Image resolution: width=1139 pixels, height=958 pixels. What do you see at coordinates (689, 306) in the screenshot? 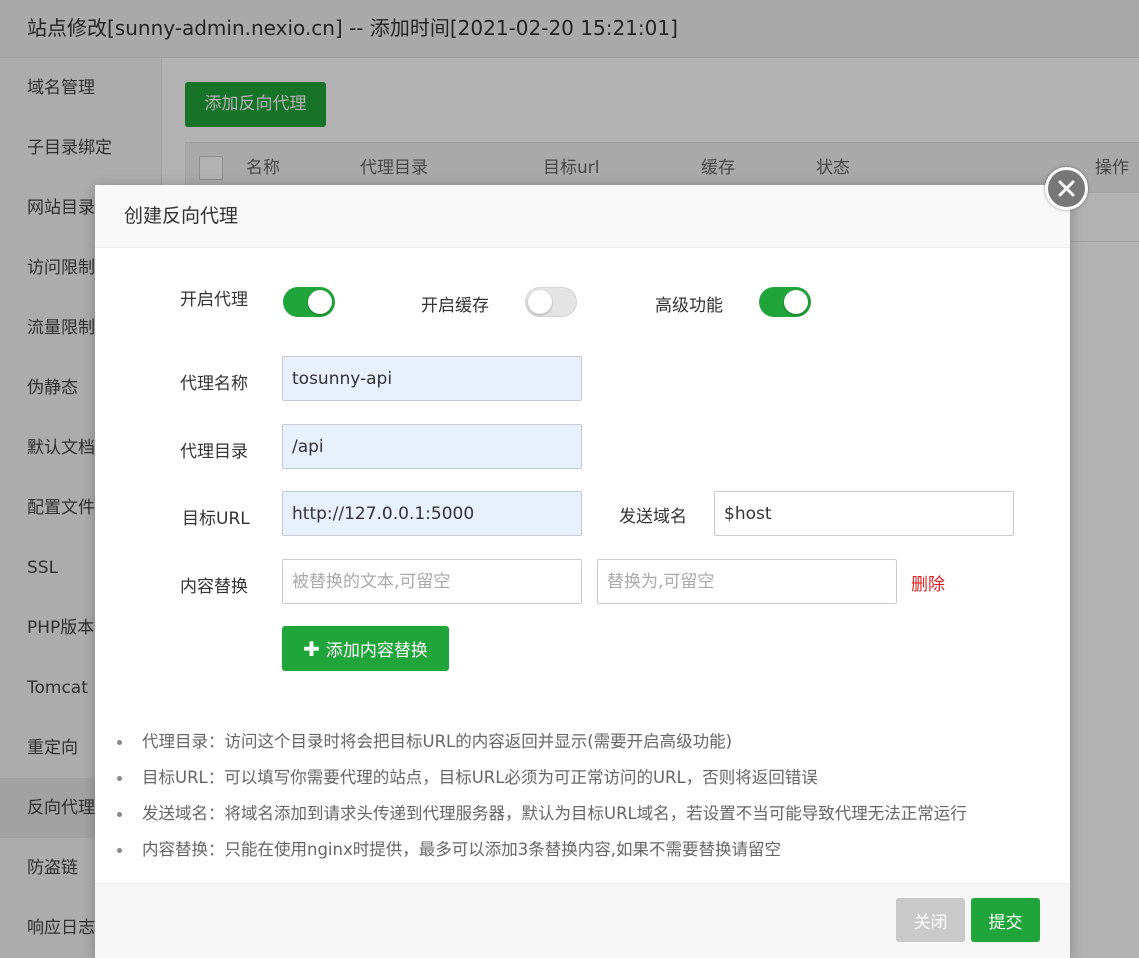
I see `advanced-toggle-label: 高级功能` at bounding box center [689, 306].